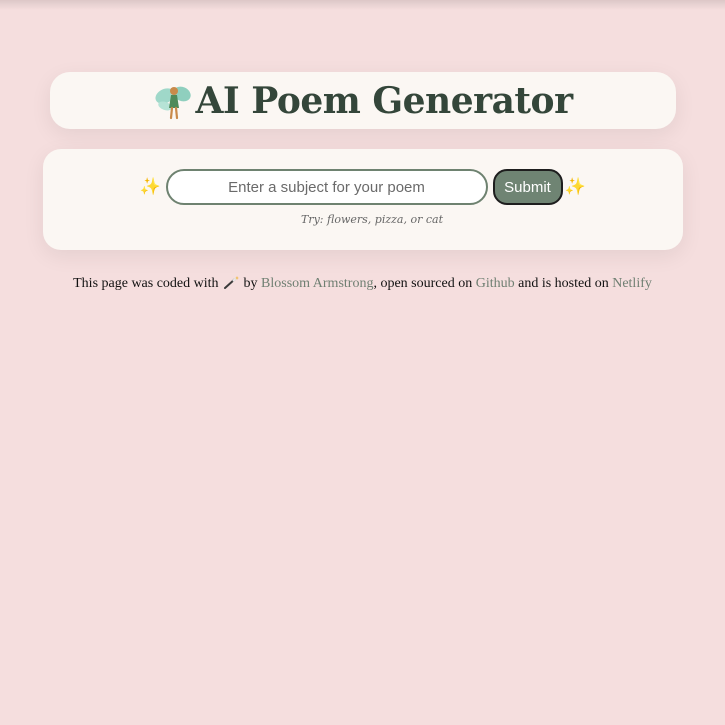 This screenshot has height=725, width=725. Describe the element at coordinates (326, 187) in the screenshot. I see `subject-input` at that location.